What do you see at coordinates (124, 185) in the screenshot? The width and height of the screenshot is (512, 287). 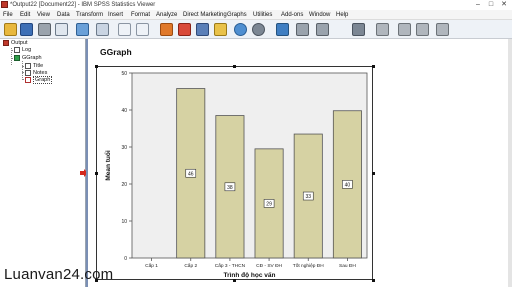 I see `y-tick-label: 20` at bounding box center [124, 185].